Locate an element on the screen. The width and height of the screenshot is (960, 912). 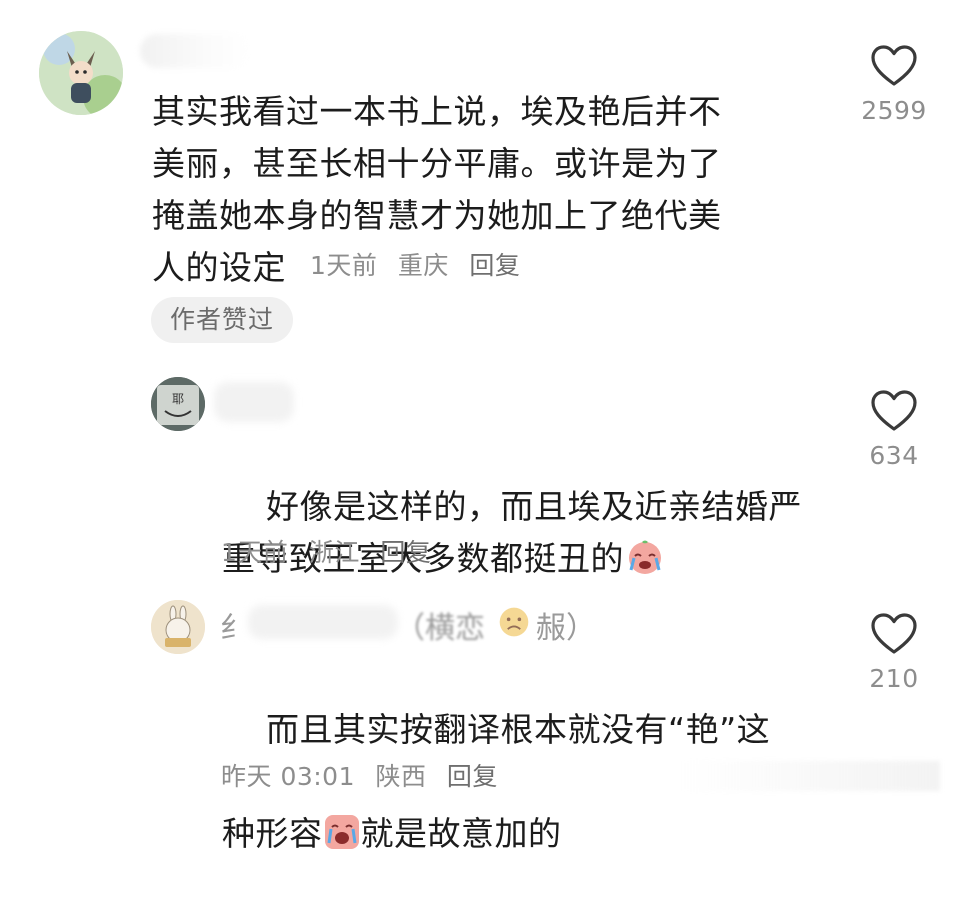
avatar-illustration: 耶 is located at coordinates (178, 404).